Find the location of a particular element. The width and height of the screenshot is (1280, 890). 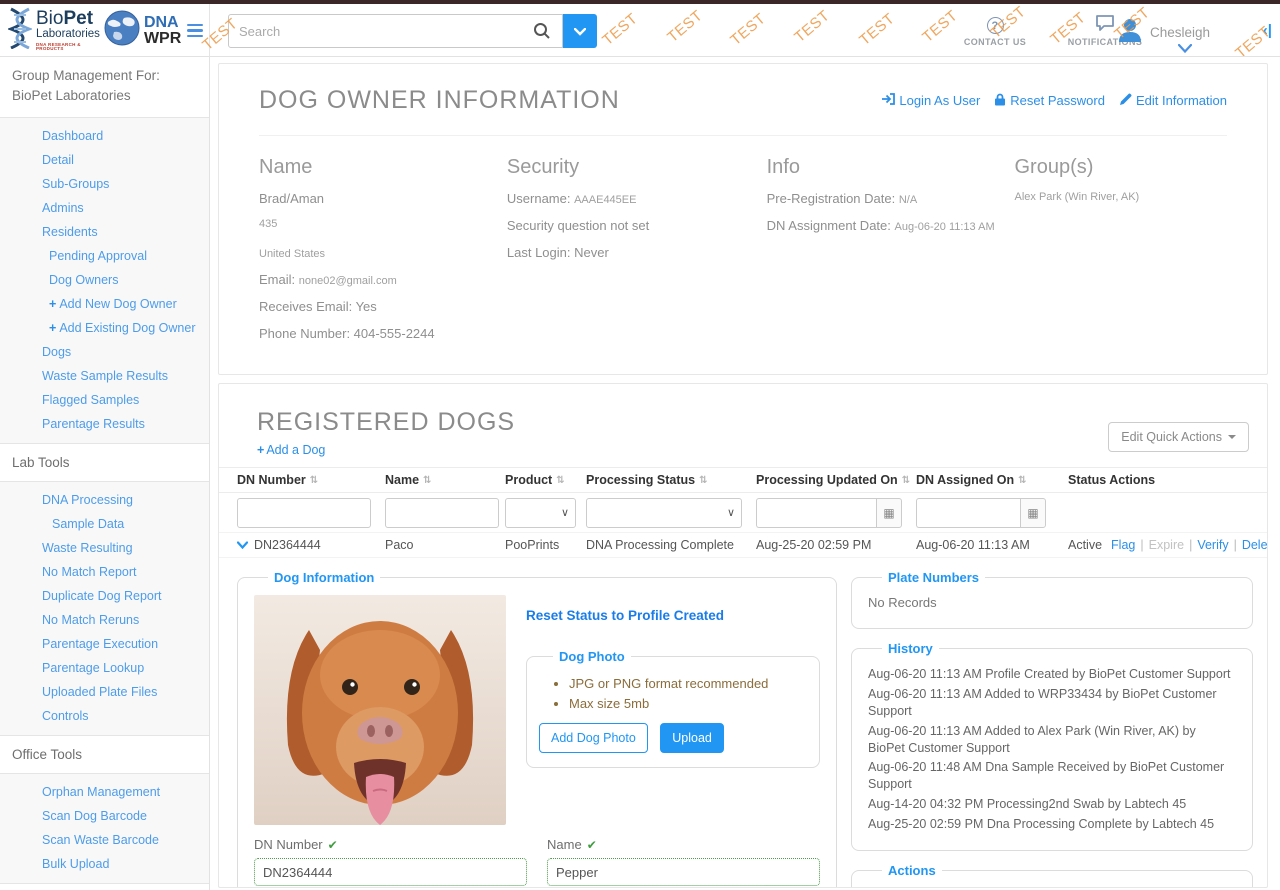

menu-icon is located at coordinates (195, 30).